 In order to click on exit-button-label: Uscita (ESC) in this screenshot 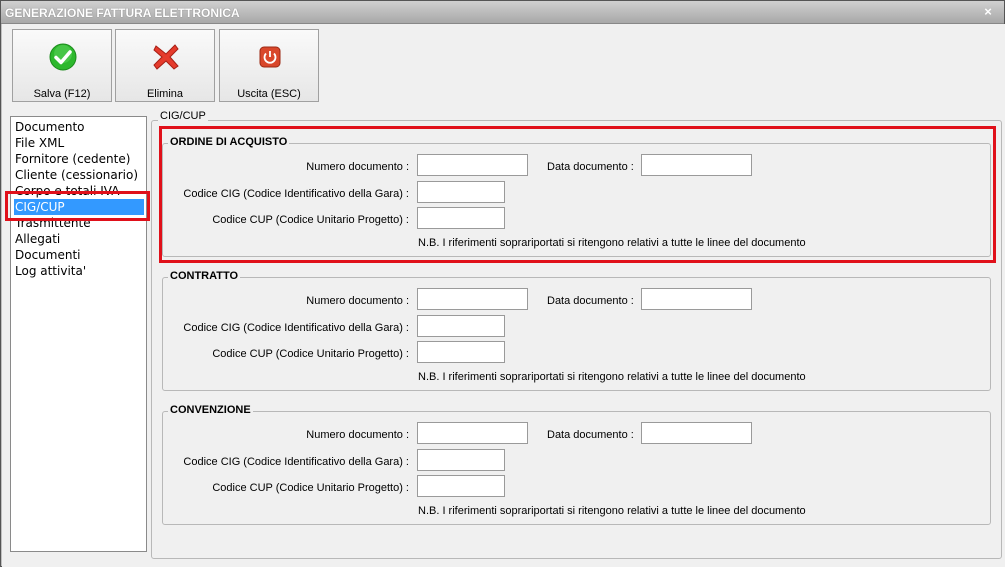, I will do `click(269, 94)`.